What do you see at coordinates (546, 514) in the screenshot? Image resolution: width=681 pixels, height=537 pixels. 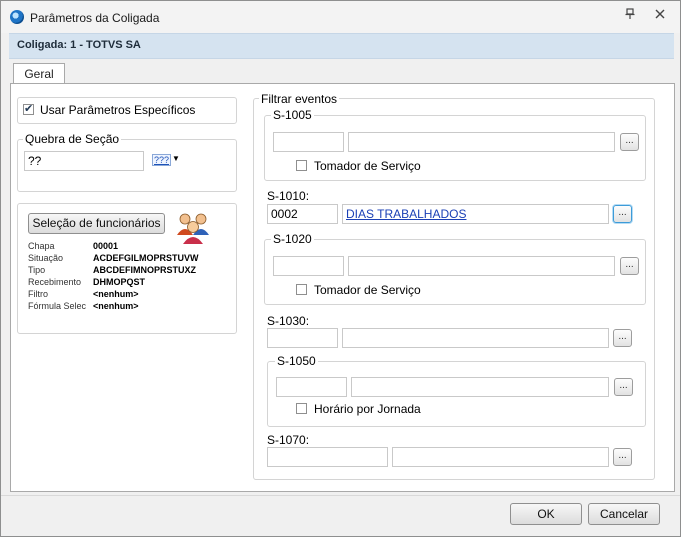 I see `ok-button: OK` at bounding box center [546, 514].